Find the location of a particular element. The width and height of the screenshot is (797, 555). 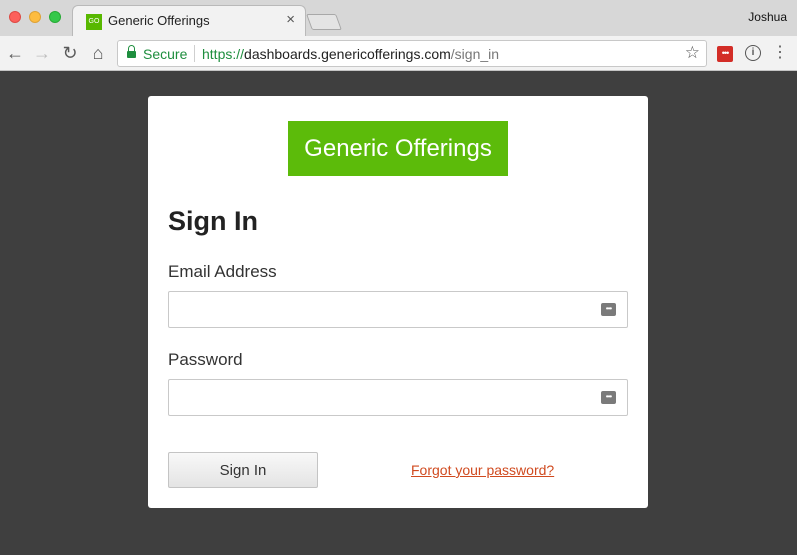

password-field-wrapper: ••• is located at coordinates (398, 397).